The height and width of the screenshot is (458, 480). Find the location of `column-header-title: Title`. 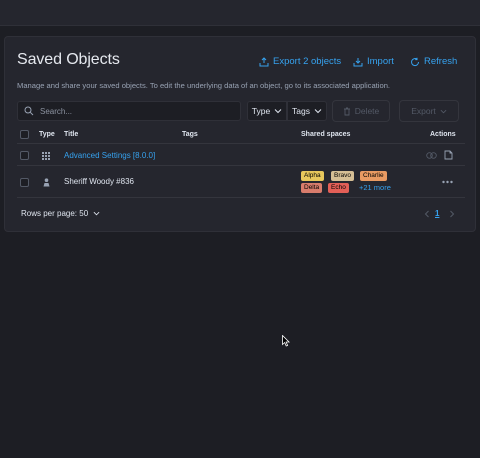

column-header-title: Title is located at coordinates (71, 134).